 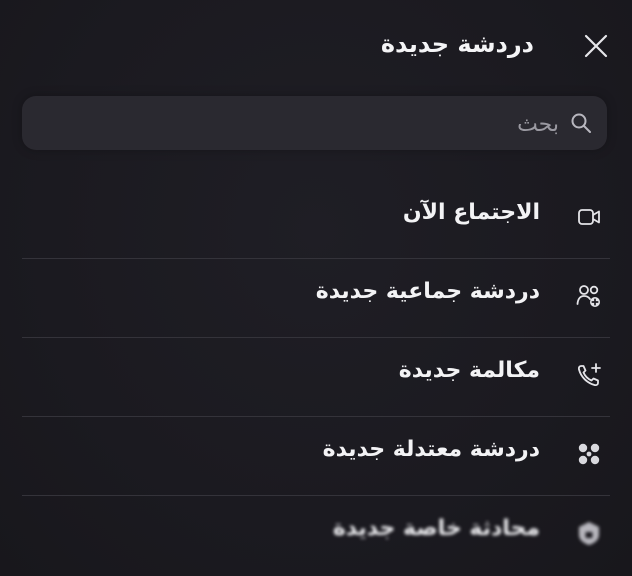 What do you see at coordinates (316, 219) in the screenshot?
I see `menu-item-meet-now: الاجتماع الآن` at bounding box center [316, 219].